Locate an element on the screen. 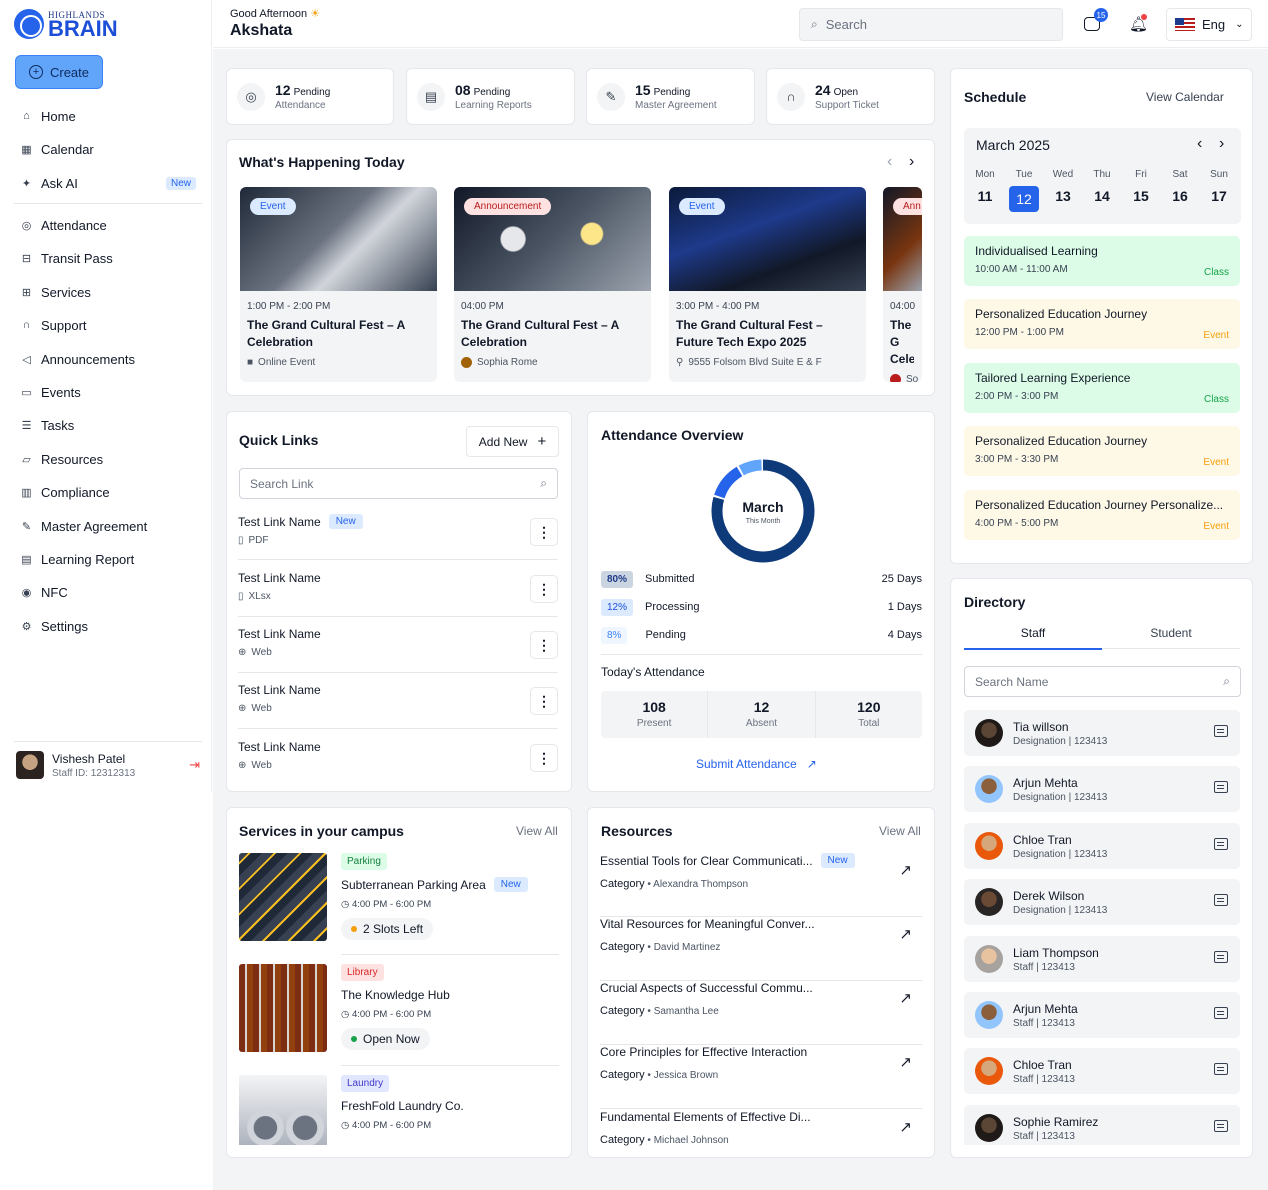 Image resolution: width=1268 pixels, height=1190 pixels. sidebar-item-support: ∩ Support is located at coordinates (108, 325).